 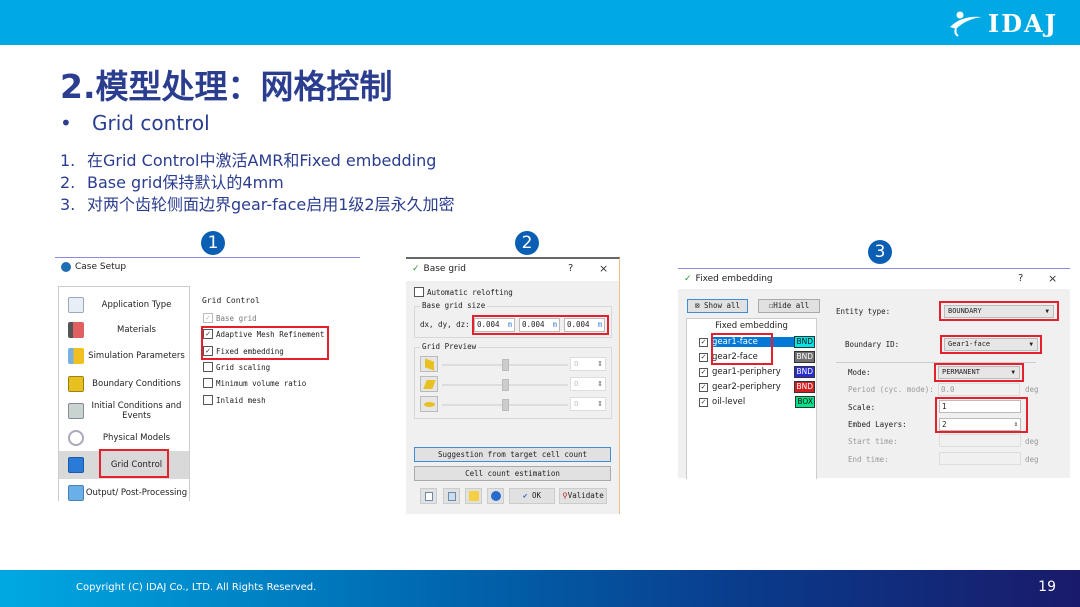 What do you see at coordinates (231, 300) in the screenshot?
I see `group-title: Grid Control` at bounding box center [231, 300].